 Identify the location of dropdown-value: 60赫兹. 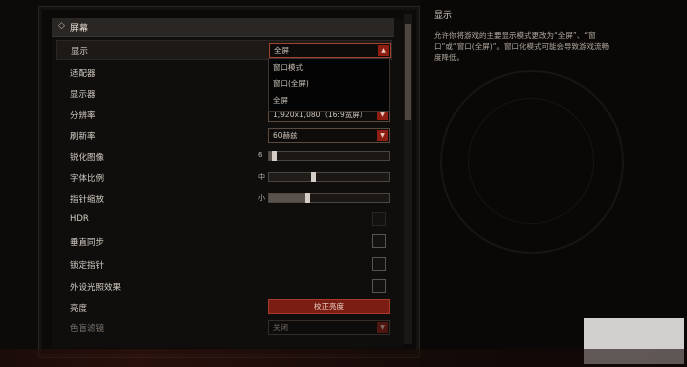
(285, 135).